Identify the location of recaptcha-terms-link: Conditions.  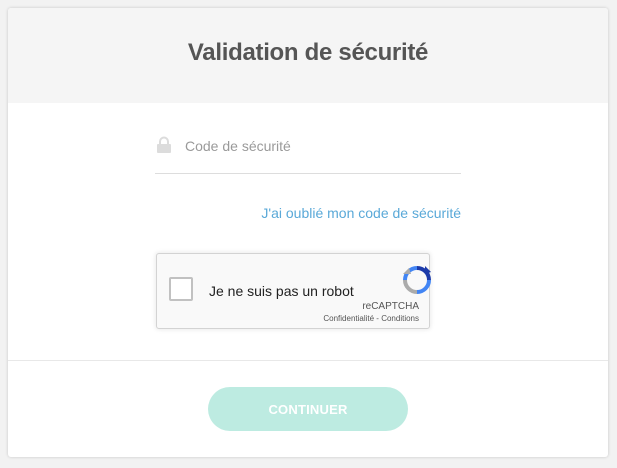
(400, 318).